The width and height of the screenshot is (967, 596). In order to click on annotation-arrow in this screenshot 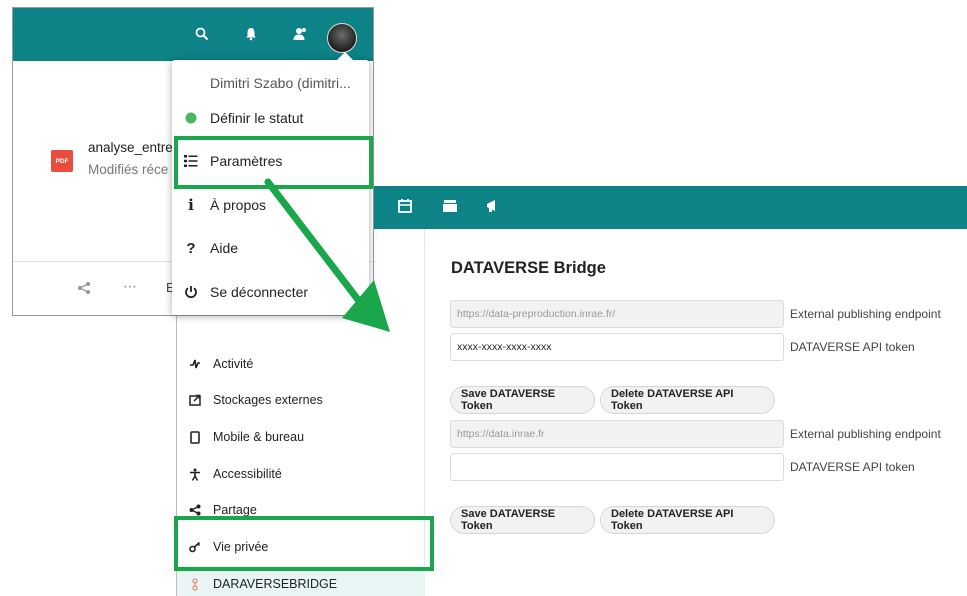, I will do `click(327, 255)`.